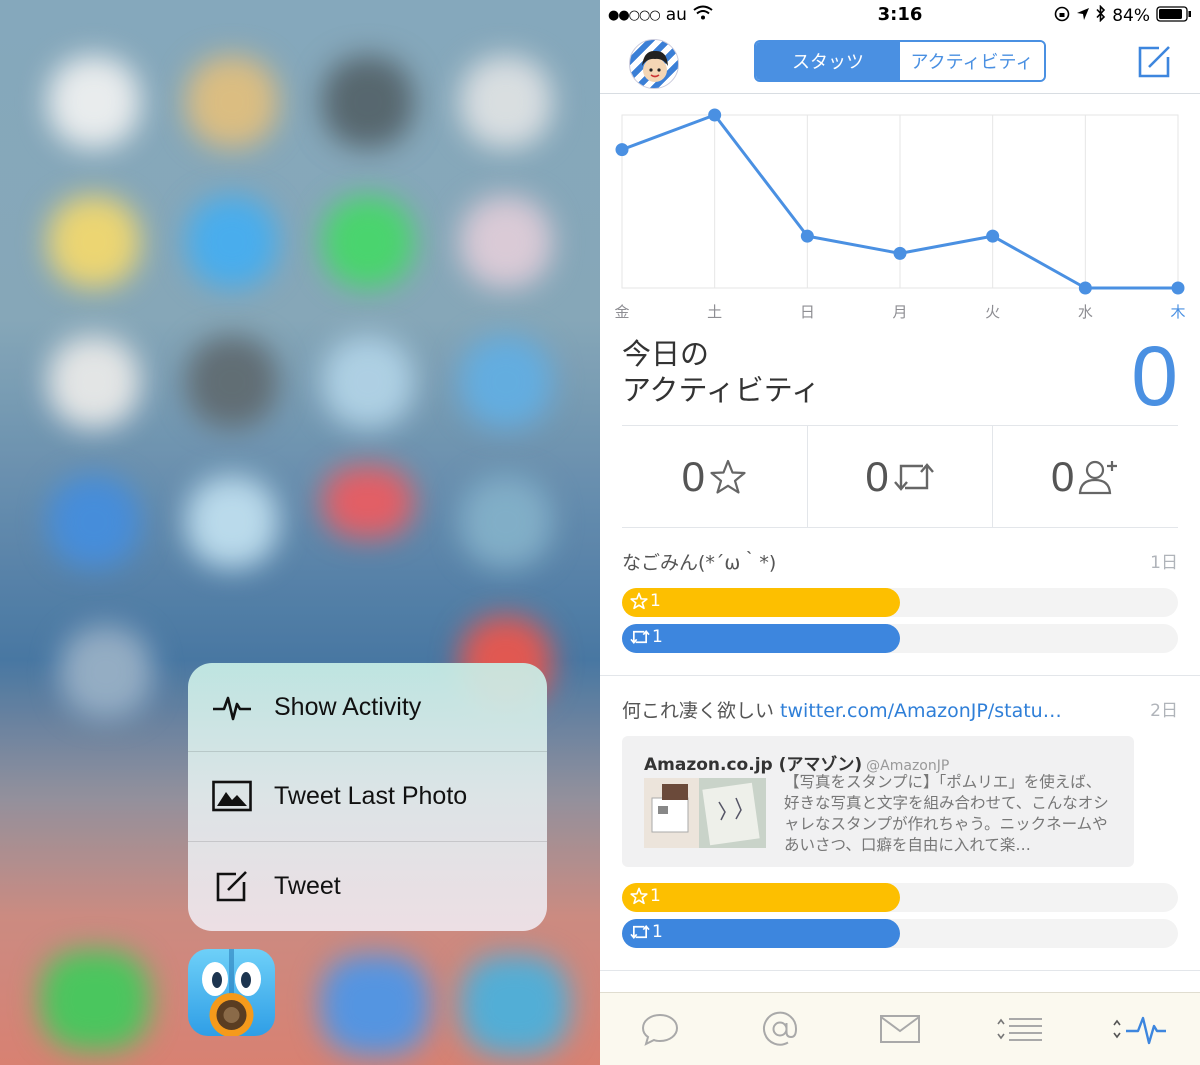  Describe the element at coordinates (1098, 477) in the screenshot. I see `add-follower-icon` at that location.